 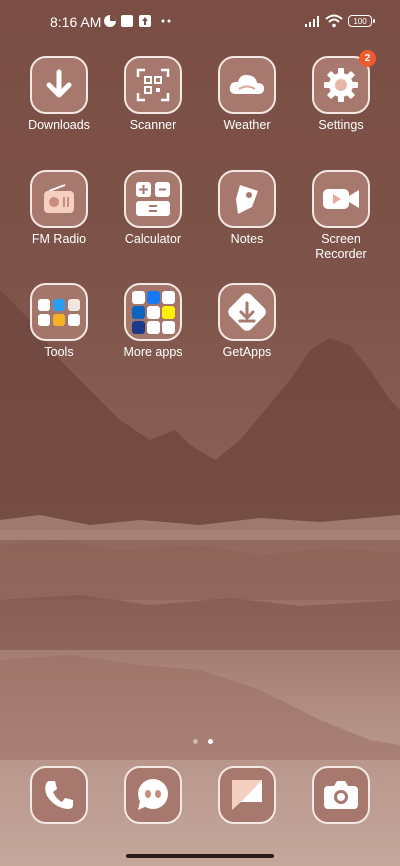 I want to click on getapps-icon, so click(x=247, y=312).